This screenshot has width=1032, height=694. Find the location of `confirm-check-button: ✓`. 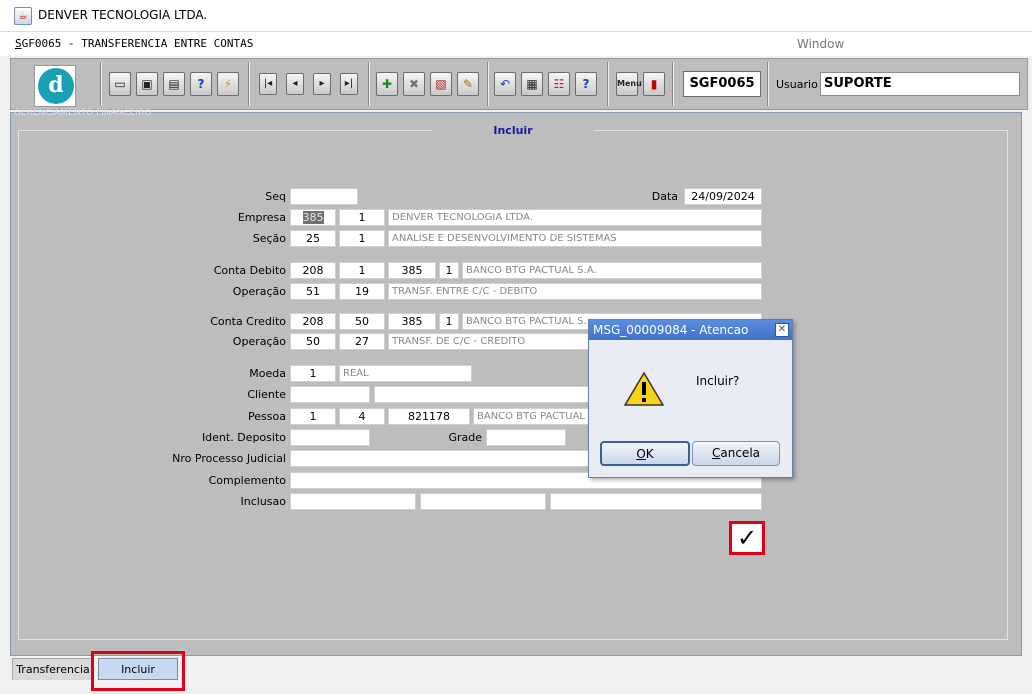

confirm-check-button: ✓ is located at coordinates (747, 538).